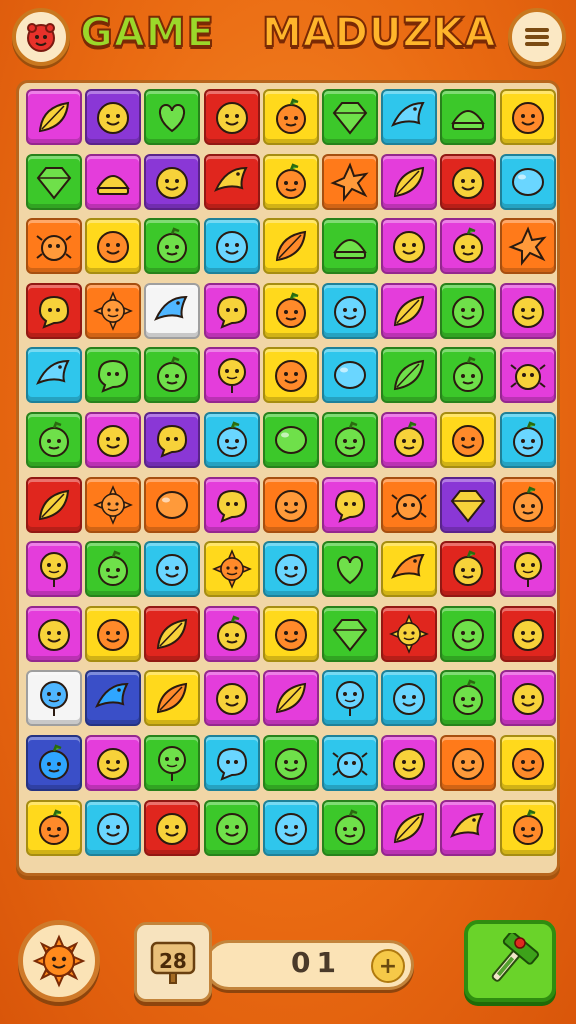  I want to click on logo-button, so click(41, 37).